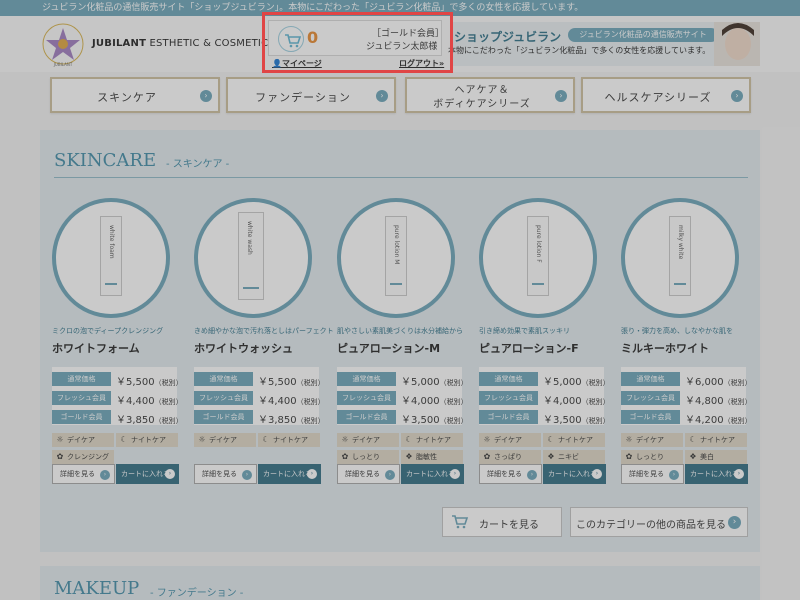 This screenshot has width=800, height=600. Describe the element at coordinates (487, 439) in the screenshot. I see `sun-icon: ☼` at that location.